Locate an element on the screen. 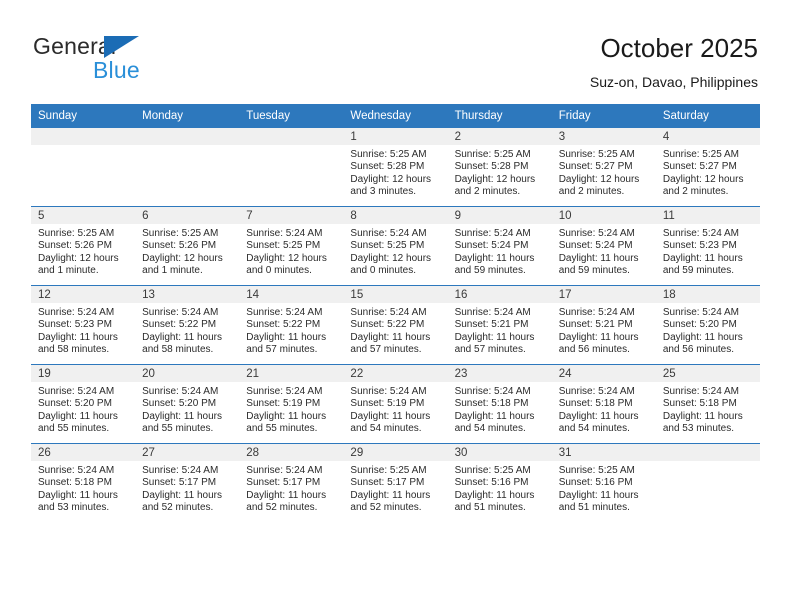 This screenshot has width=792, height=612. daylight-text: Daylight: 11 hours and 55 minutes. is located at coordinates (78, 422).